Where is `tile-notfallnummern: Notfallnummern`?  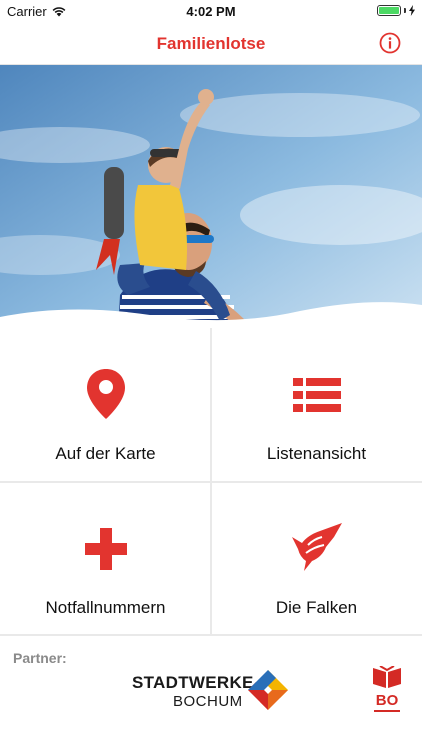 tile-notfallnummern: Notfallnummern is located at coordinates (105, 557).